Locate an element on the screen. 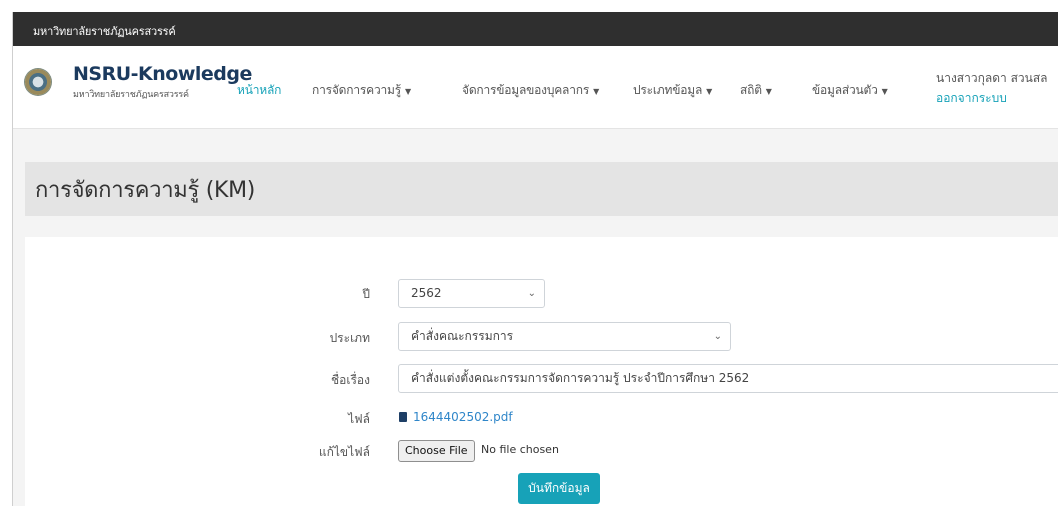  page-title: การจัดการความรู้ (KM) is located at coordinates (145, 190).